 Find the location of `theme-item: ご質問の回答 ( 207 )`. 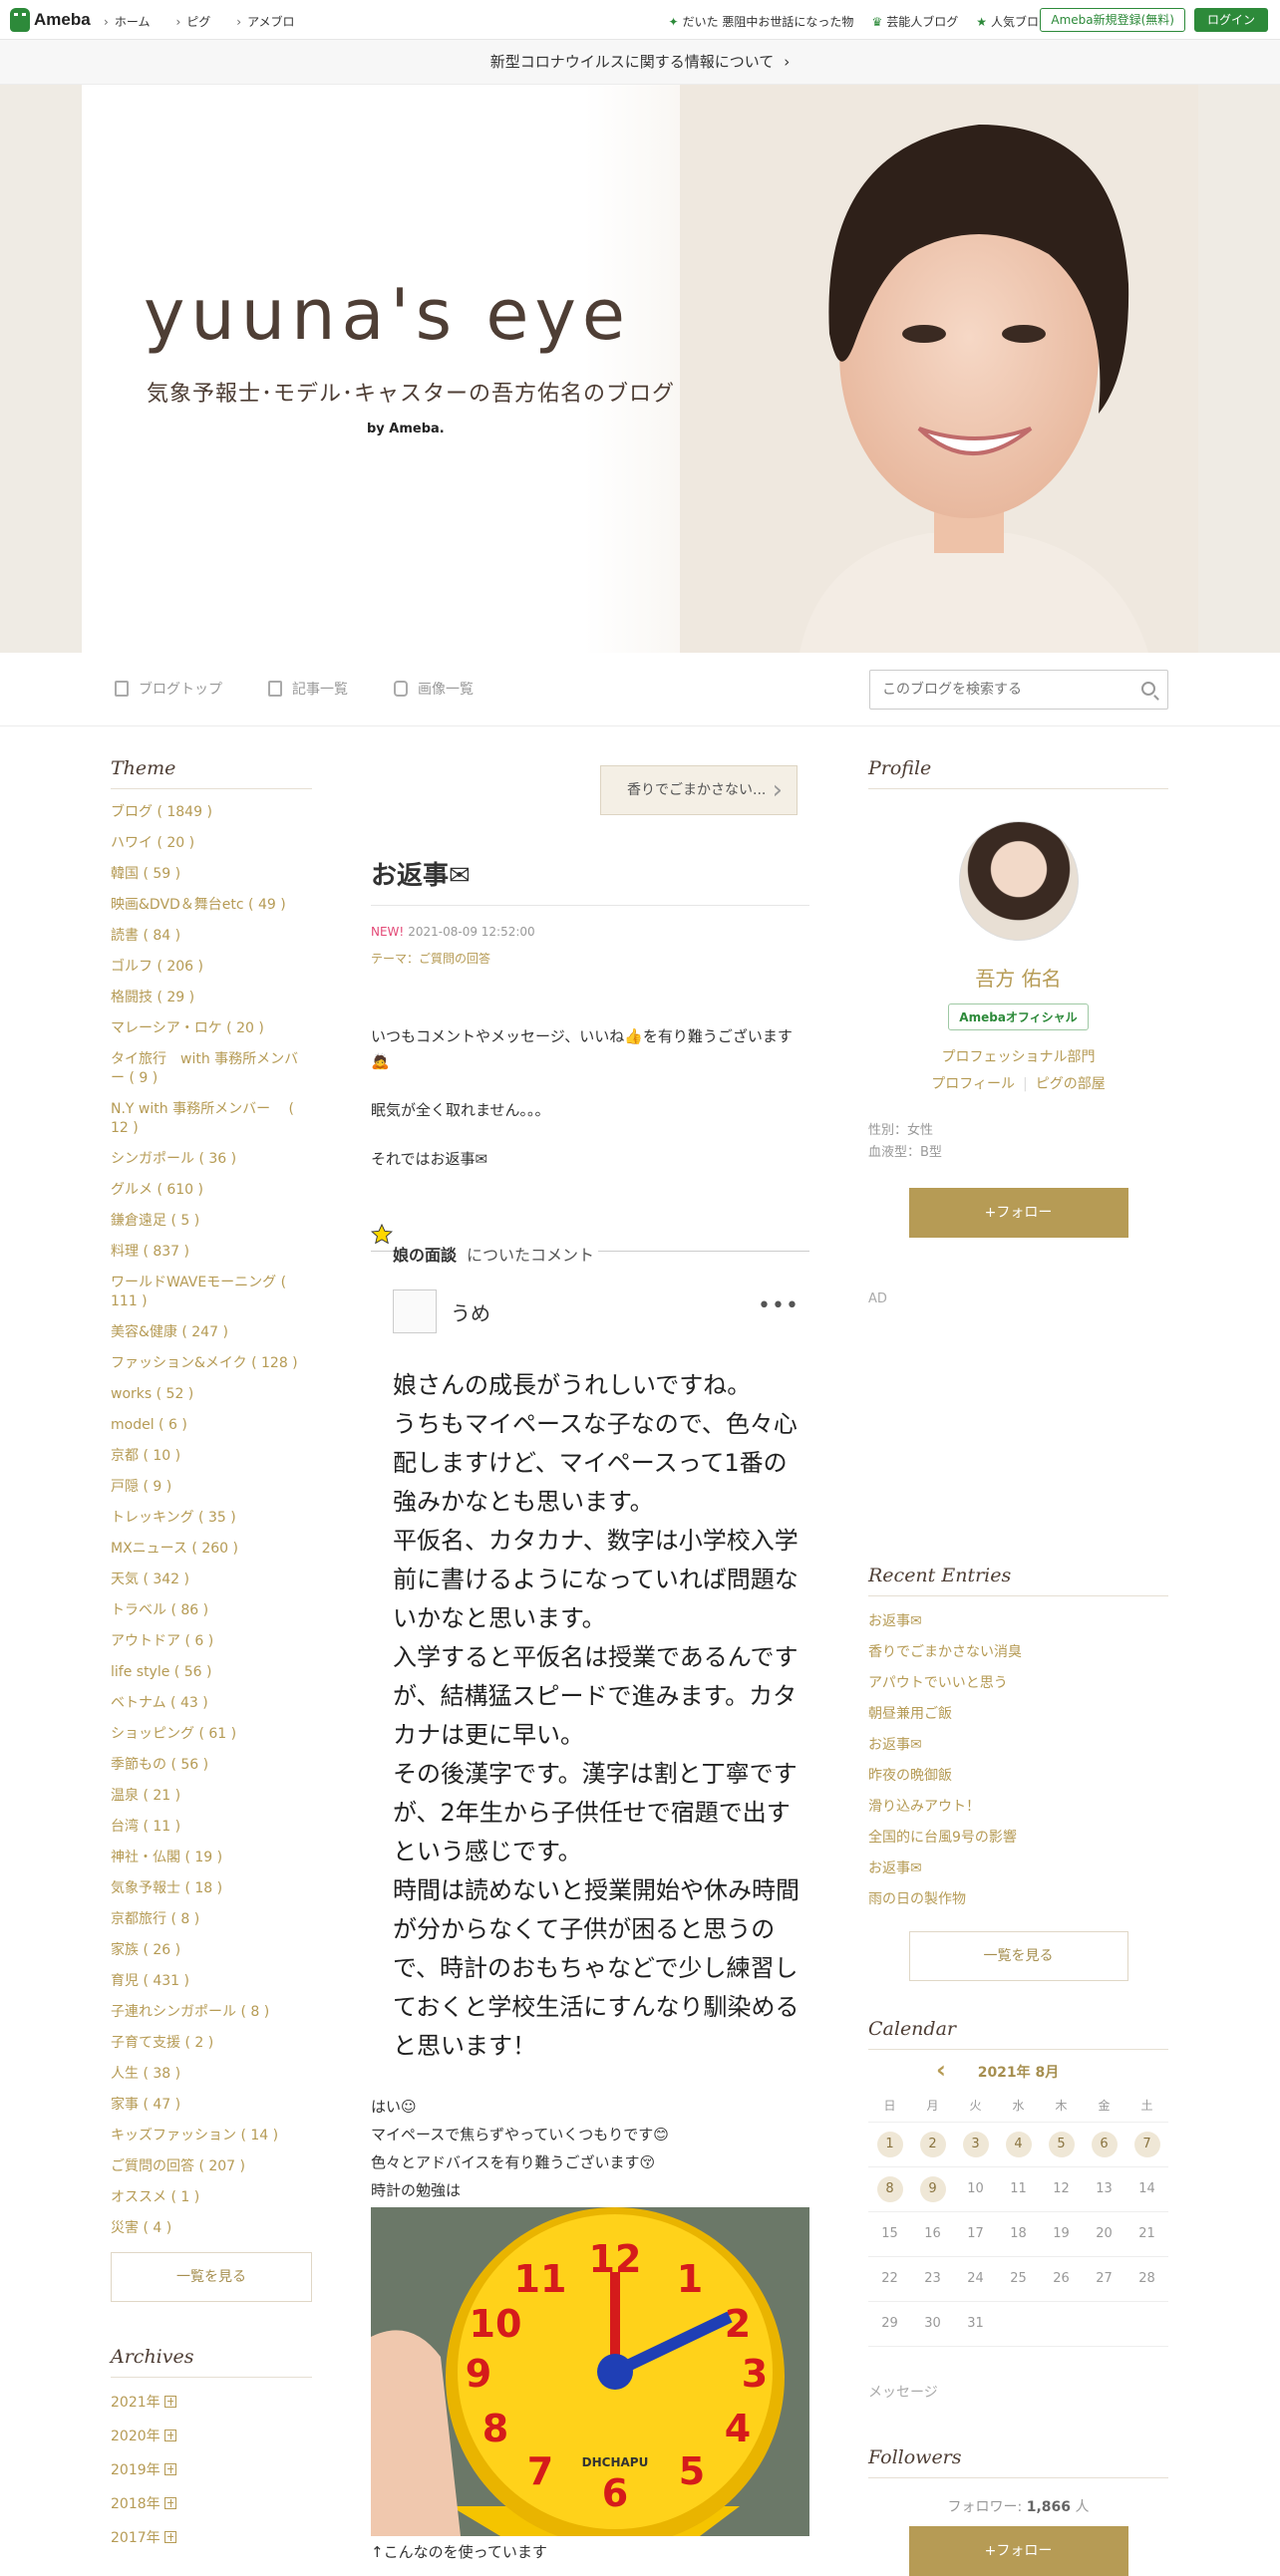

theme-item: ご質問の回答 ( 207 ) is located at coordinates (212, 2166).